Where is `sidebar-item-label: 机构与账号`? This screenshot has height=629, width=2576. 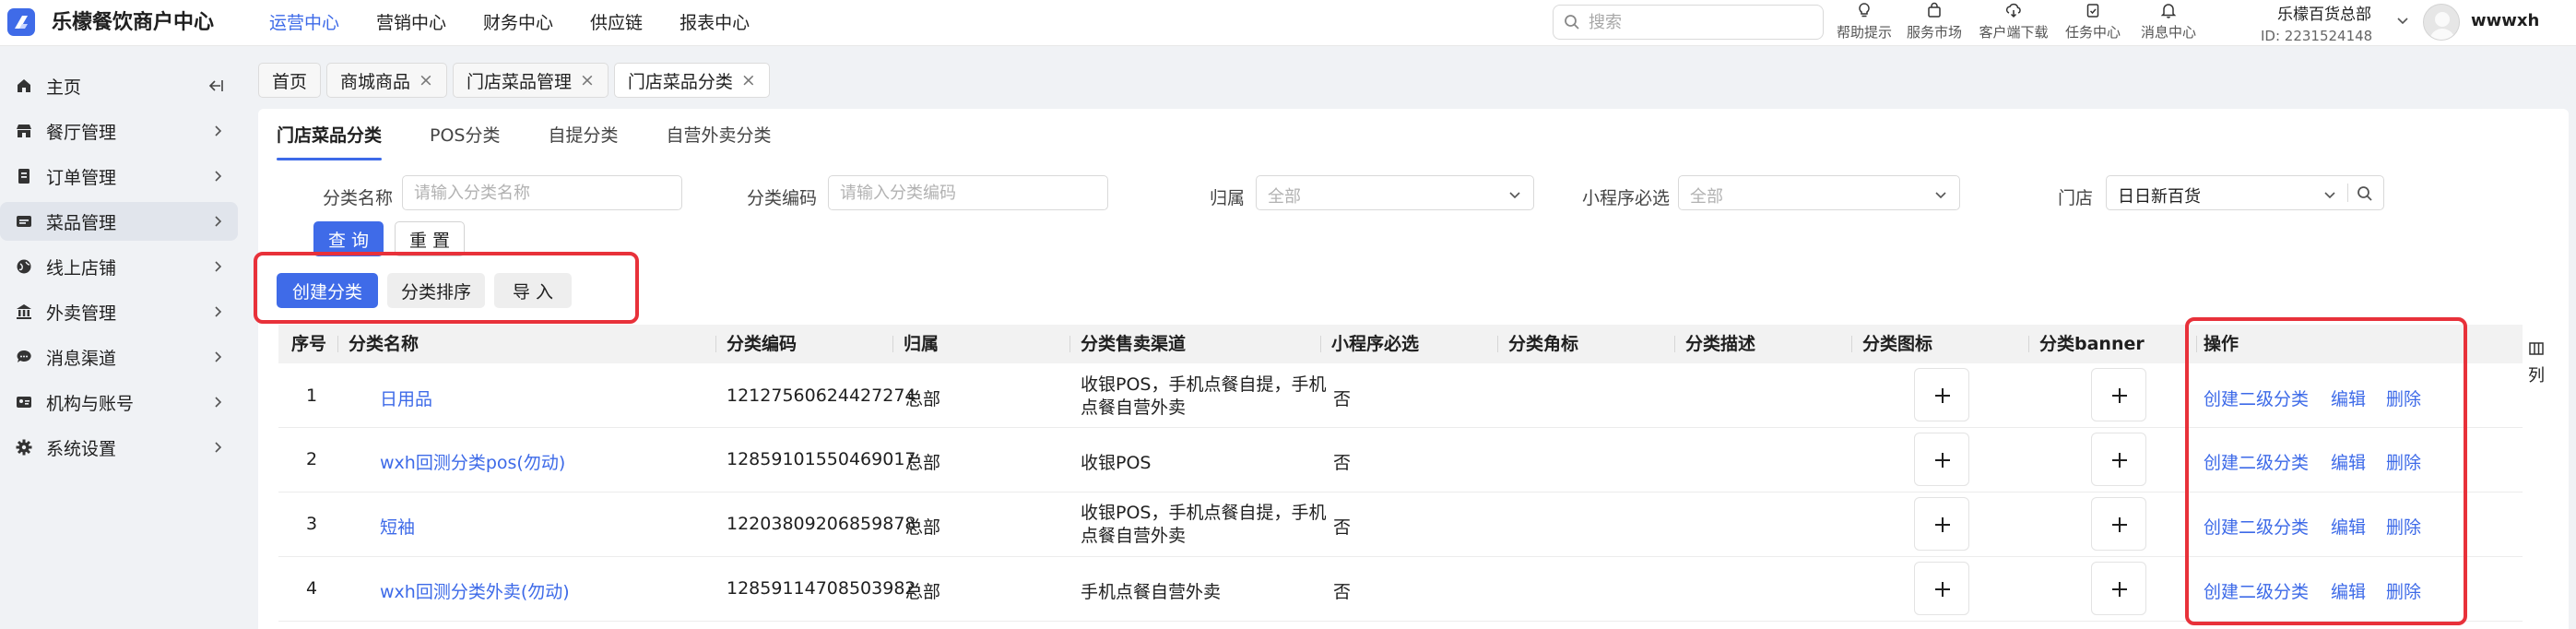
sidebar-item-label: 机构与账号 is located at coordinates (90, 403).